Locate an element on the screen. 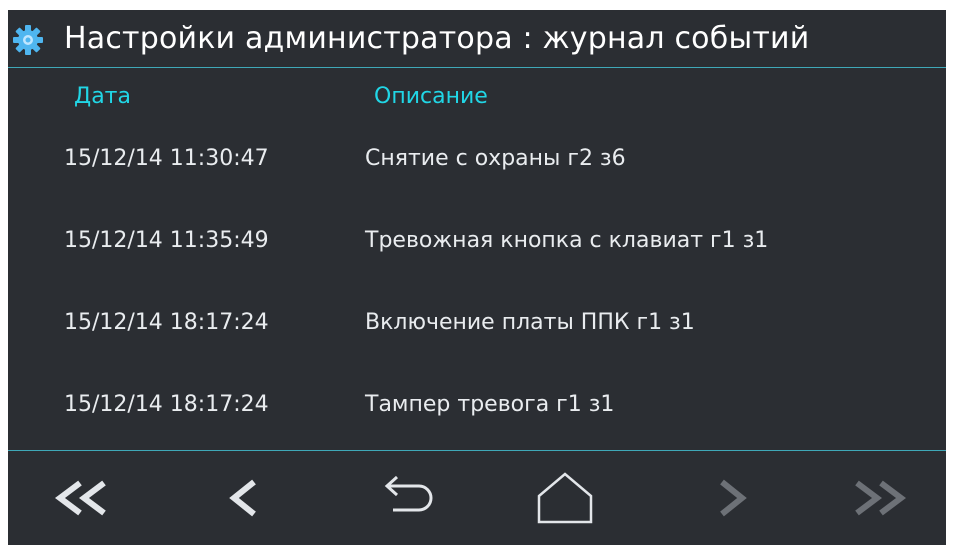 This screenshot has height=549, width=954. last-page-button is located at coordinates (878, 498).